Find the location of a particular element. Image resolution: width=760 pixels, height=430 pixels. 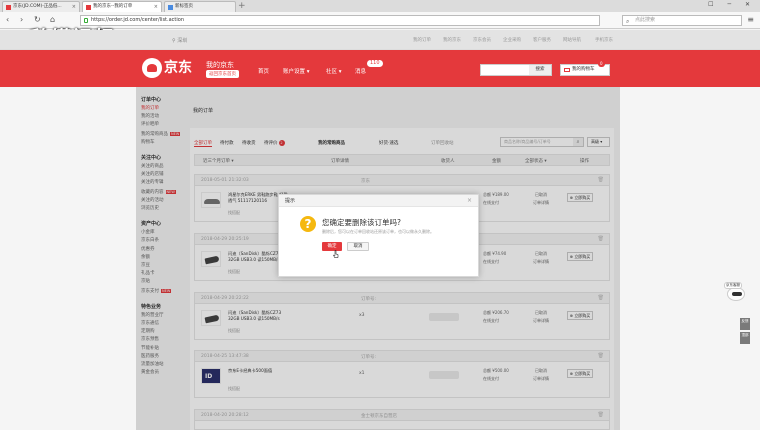

tab-jd-home: 京东(JD.COM)-正品低... × is located at coordinates (41, 6).